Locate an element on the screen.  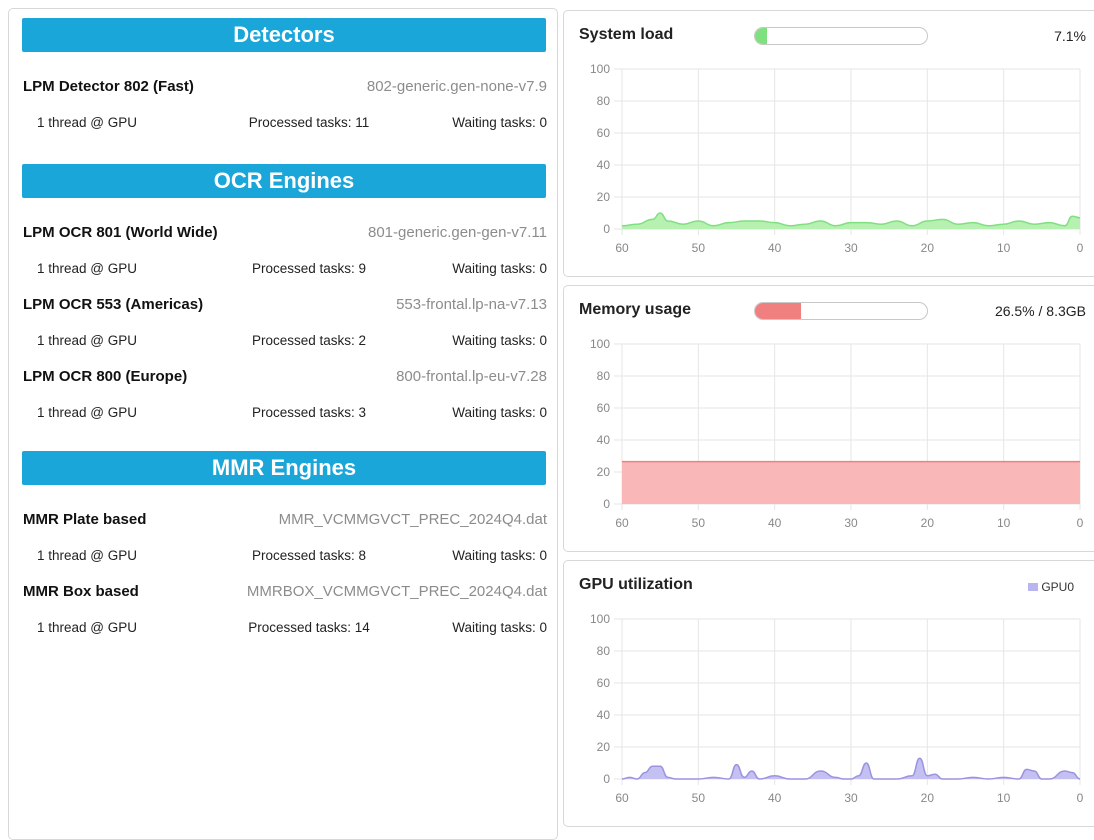
engine-name: LPM OCR 800 (Europe) is located at coordinates (105, 376).